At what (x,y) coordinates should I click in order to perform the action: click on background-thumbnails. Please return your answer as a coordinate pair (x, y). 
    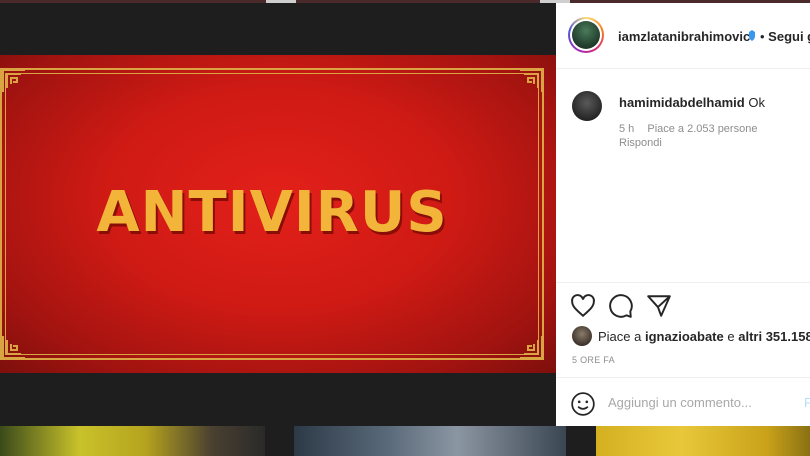
    Looking at the image, I should click on (405, 441).